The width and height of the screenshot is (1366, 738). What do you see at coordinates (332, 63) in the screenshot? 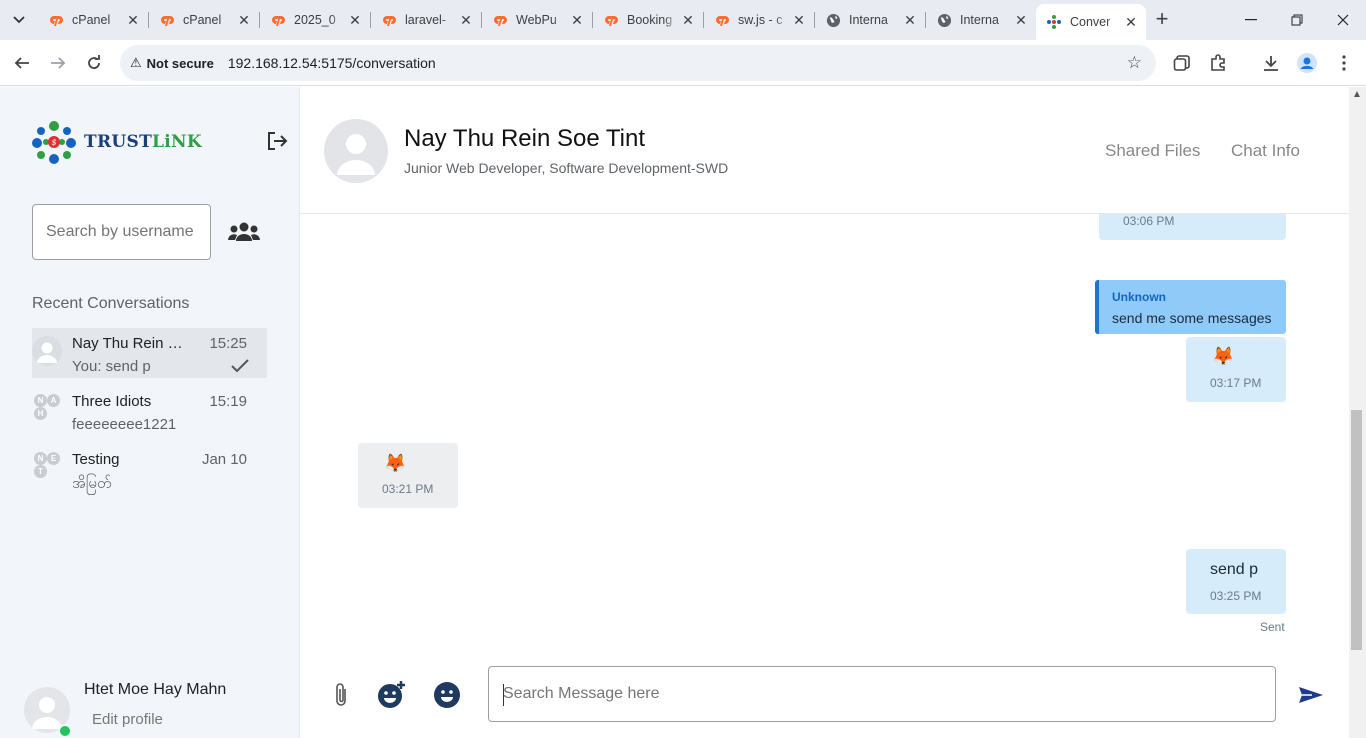
I see `url-text: 192.168.12.54:5175/conversation` at bounding box center [332, 63].